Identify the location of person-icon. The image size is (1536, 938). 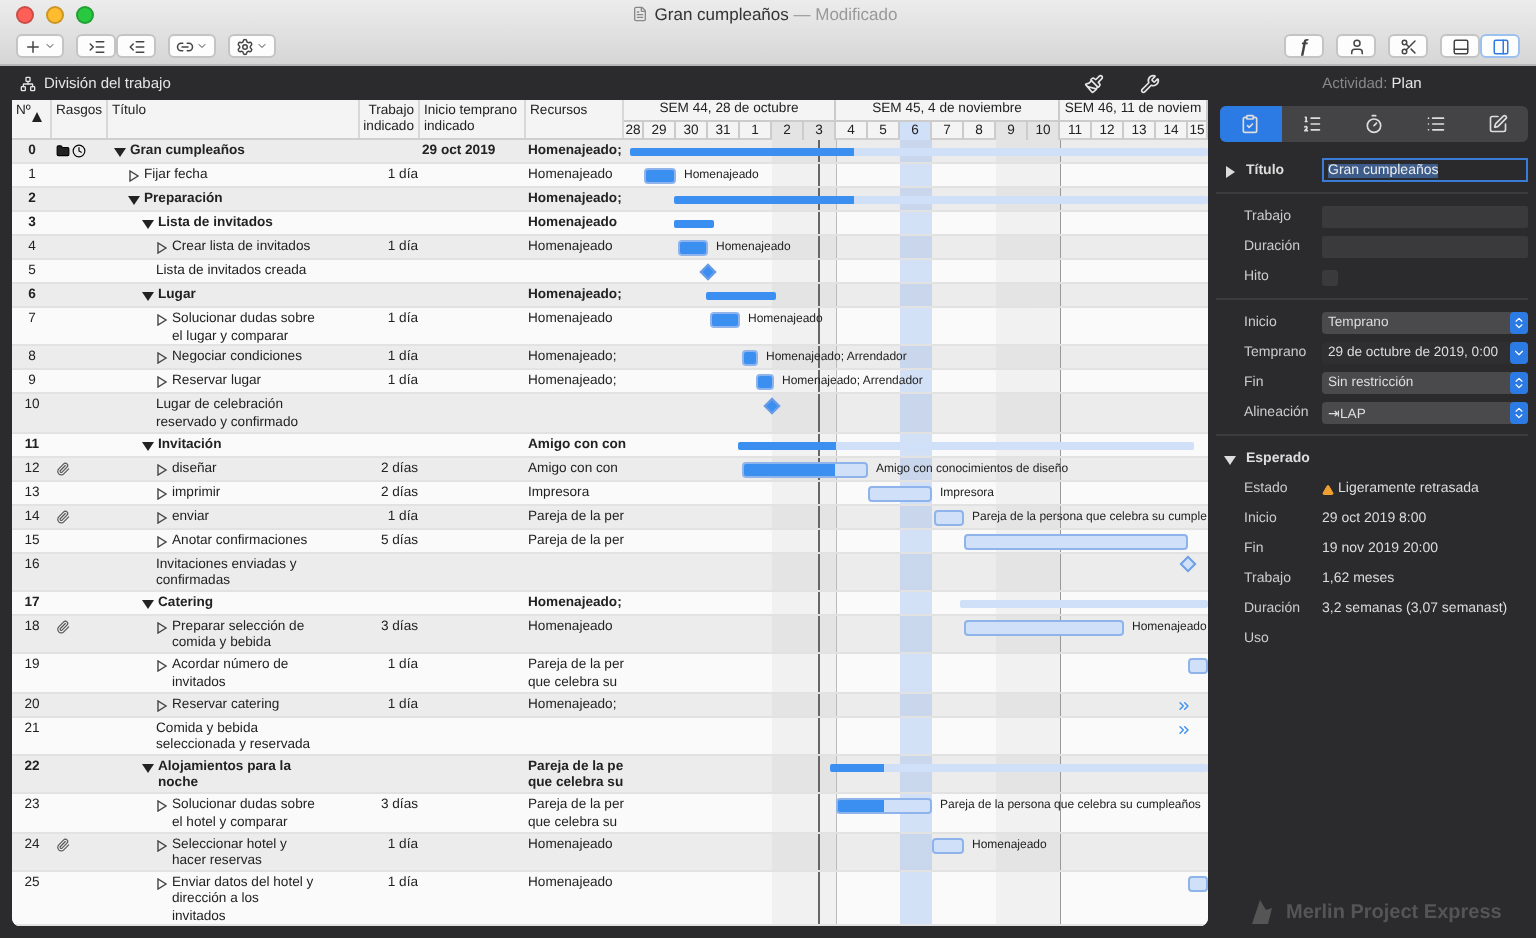
(1356, 46).